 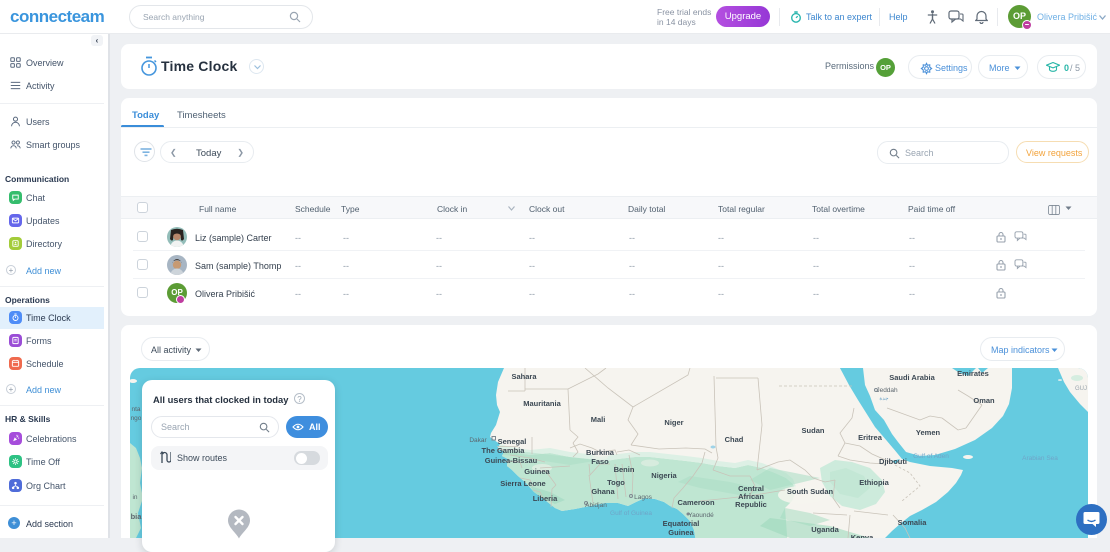 I want to click on svg-text: Ghana, so click(x=603, y=491).